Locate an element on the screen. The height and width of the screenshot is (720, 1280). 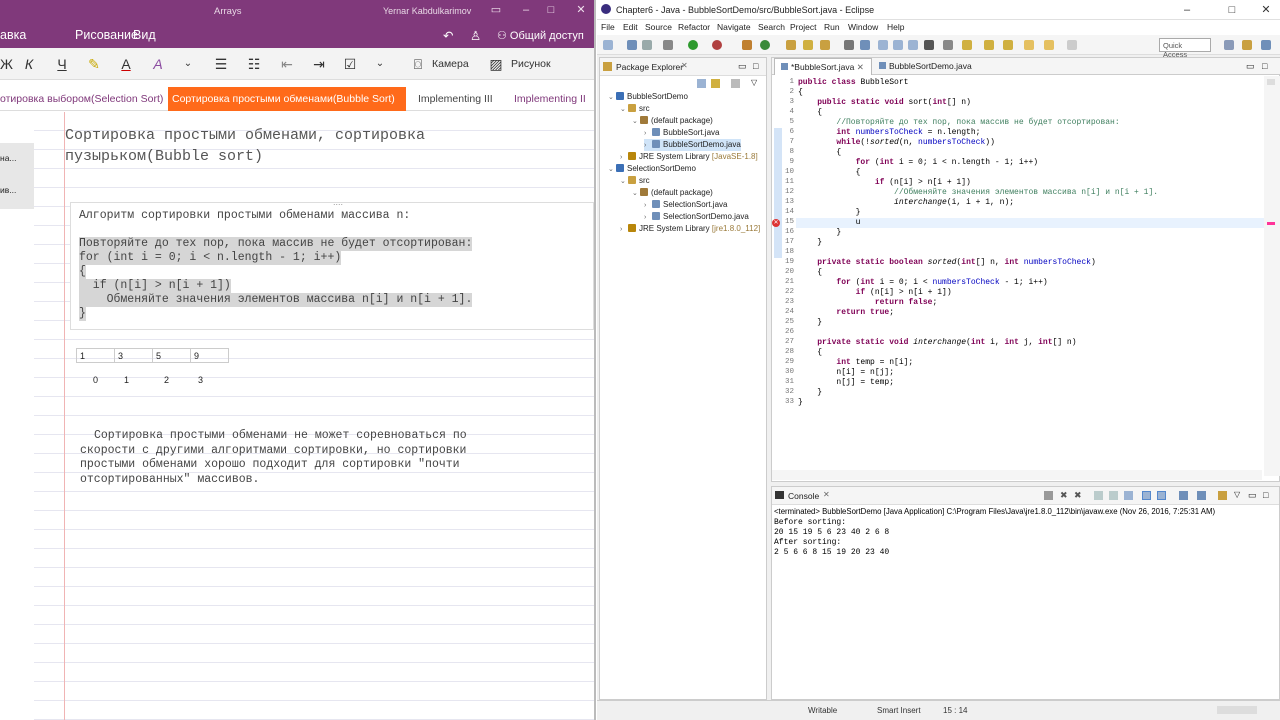
block-selection-icon is located at coordinates (883, 45).